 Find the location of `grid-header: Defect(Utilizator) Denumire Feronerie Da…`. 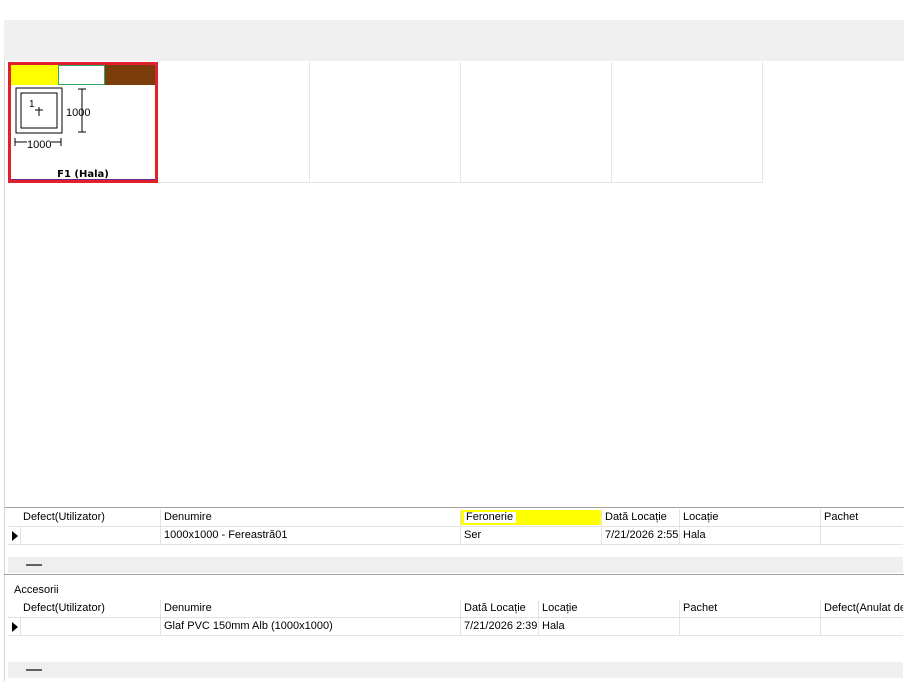

grid-header: Defect(Utilizator) Denumire Feronerie Da… is located at coordinates (455, 518).